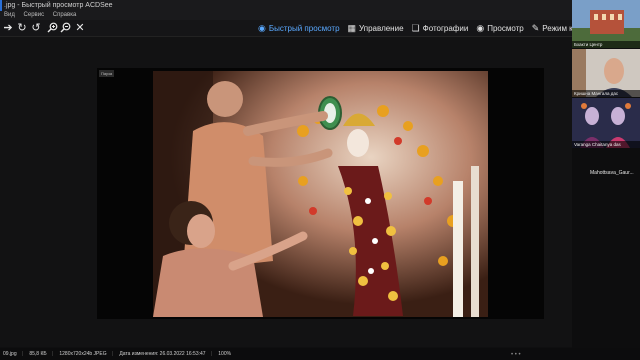 The image size is (640, 360). I want to click on participant-name: Varanga Chaitanya das, so click(606, 144).